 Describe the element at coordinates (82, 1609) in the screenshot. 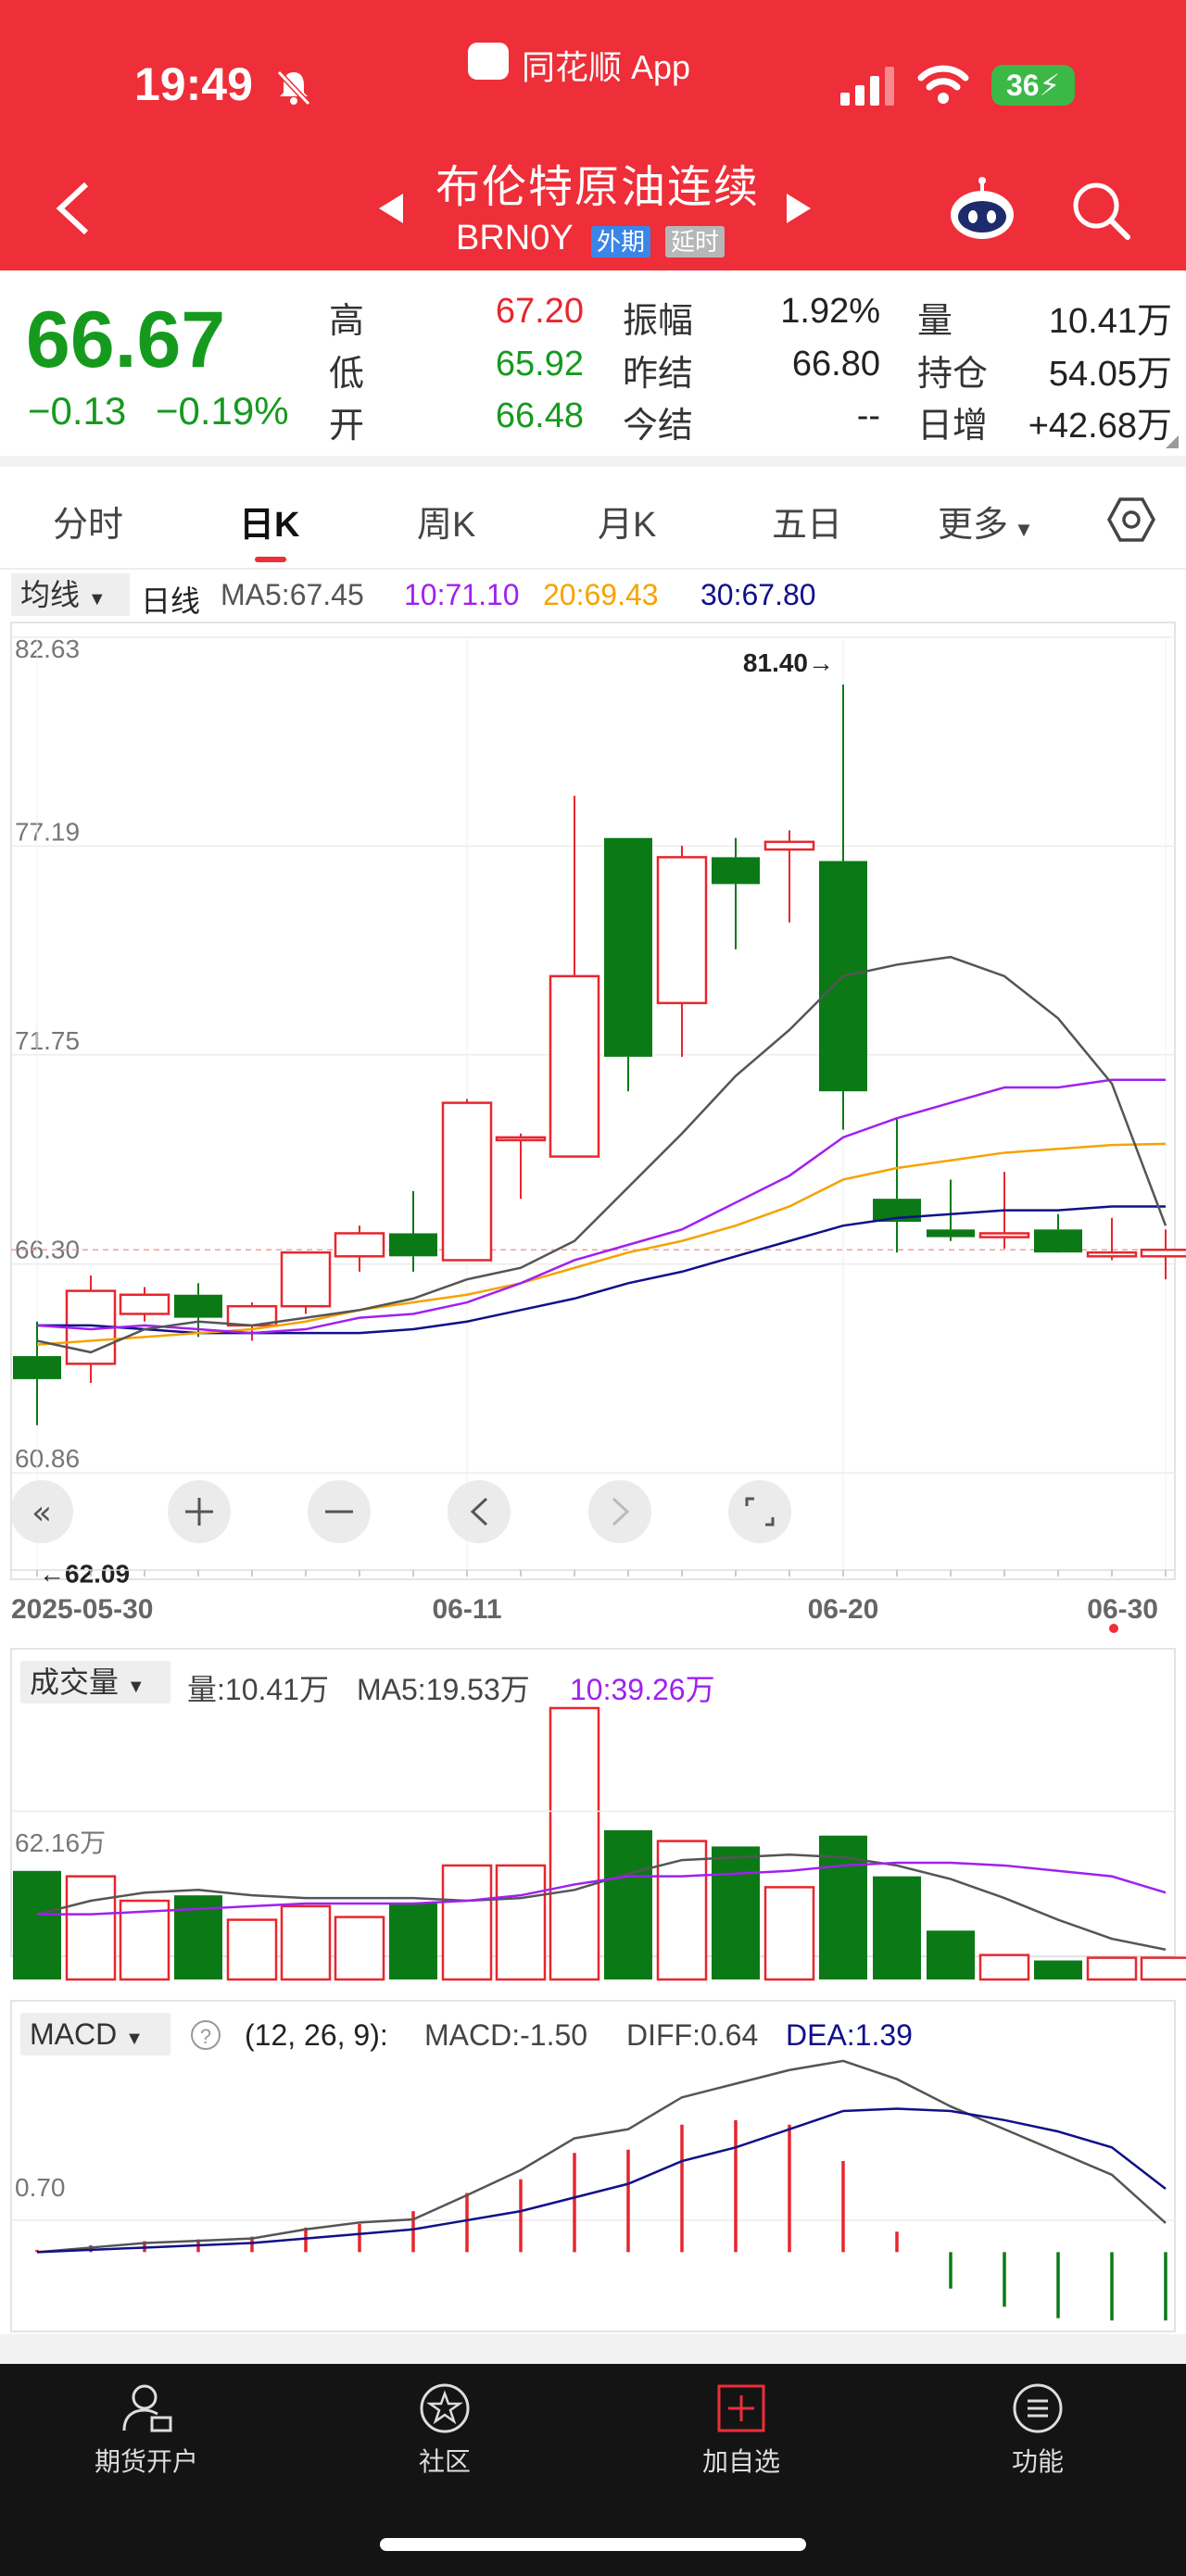

I see `x-axis-label: 2025-05-30` at that location.